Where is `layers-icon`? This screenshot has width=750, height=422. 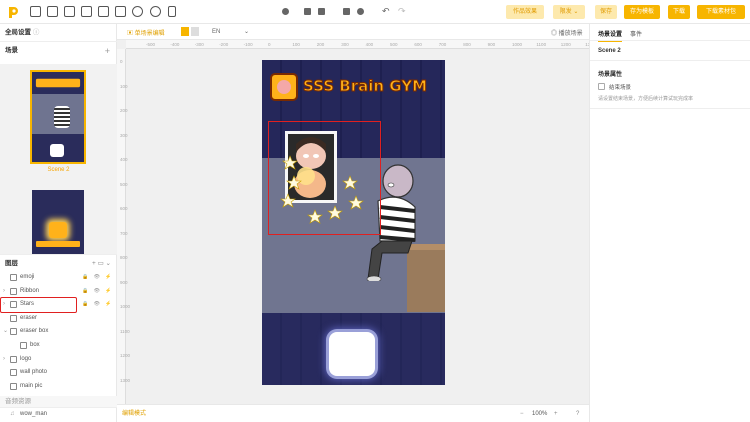
layers-icon is located at coordinates (285, 11).